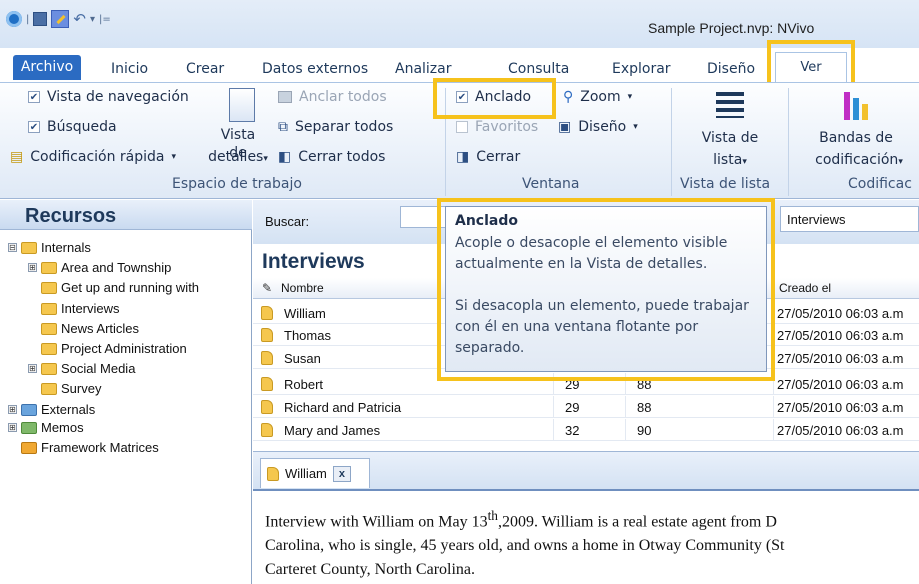  What do you see at coordinates (302, 358) in the screenshot?
I see `row-name: Susan` at bounding box center [302, 358].